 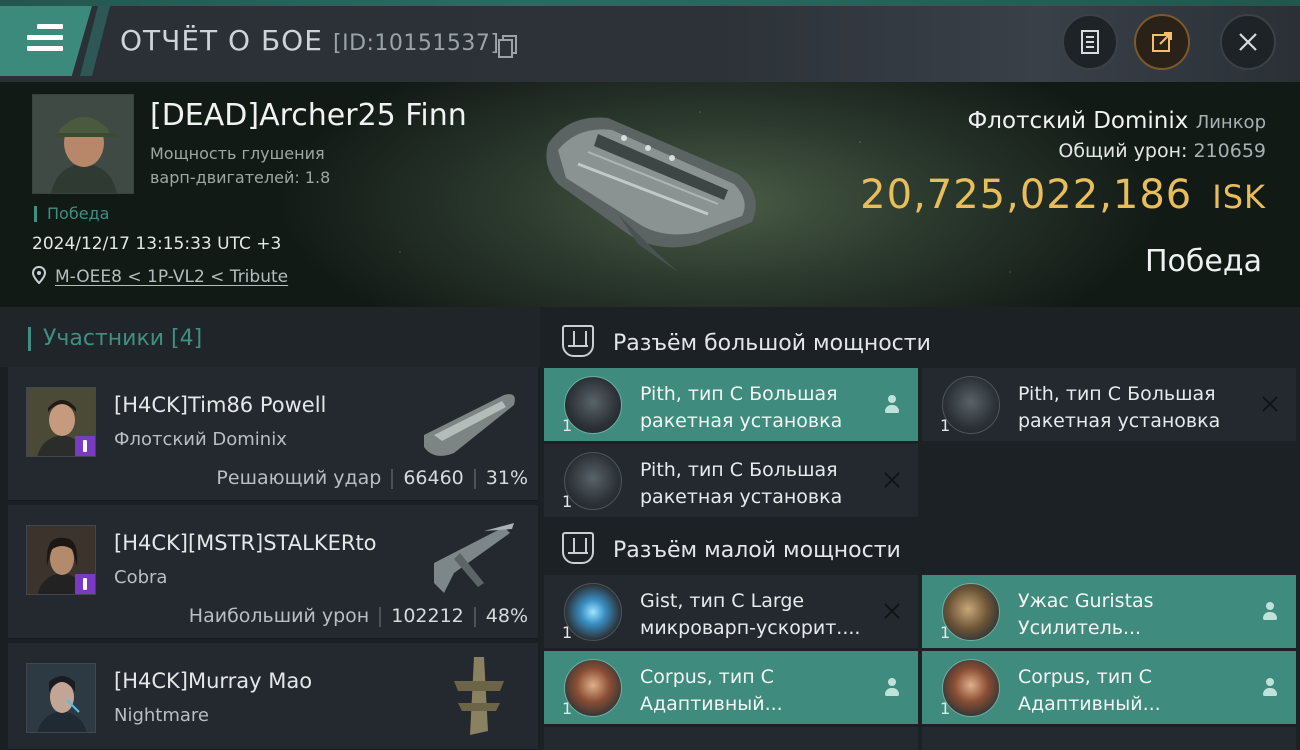 What do you see at coordinates (1229, 151) in the screenshot?
I see `total-damage-value: 210659` at bounding box center [1229, 151].